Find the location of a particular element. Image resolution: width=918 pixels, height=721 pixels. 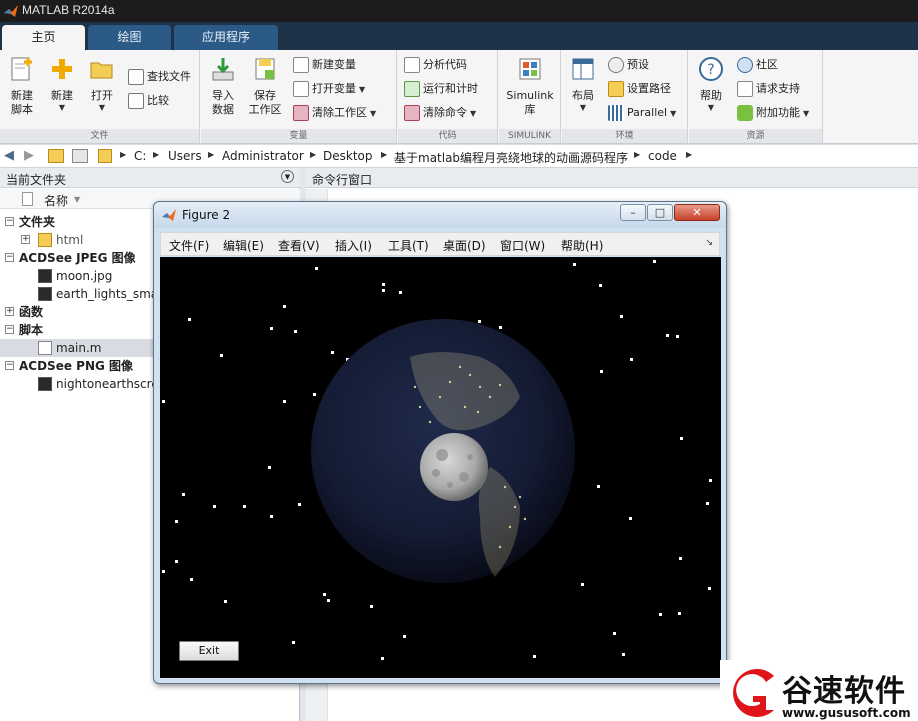

analyze-code-button: 分析代码 is located at coordinates (435, 66).